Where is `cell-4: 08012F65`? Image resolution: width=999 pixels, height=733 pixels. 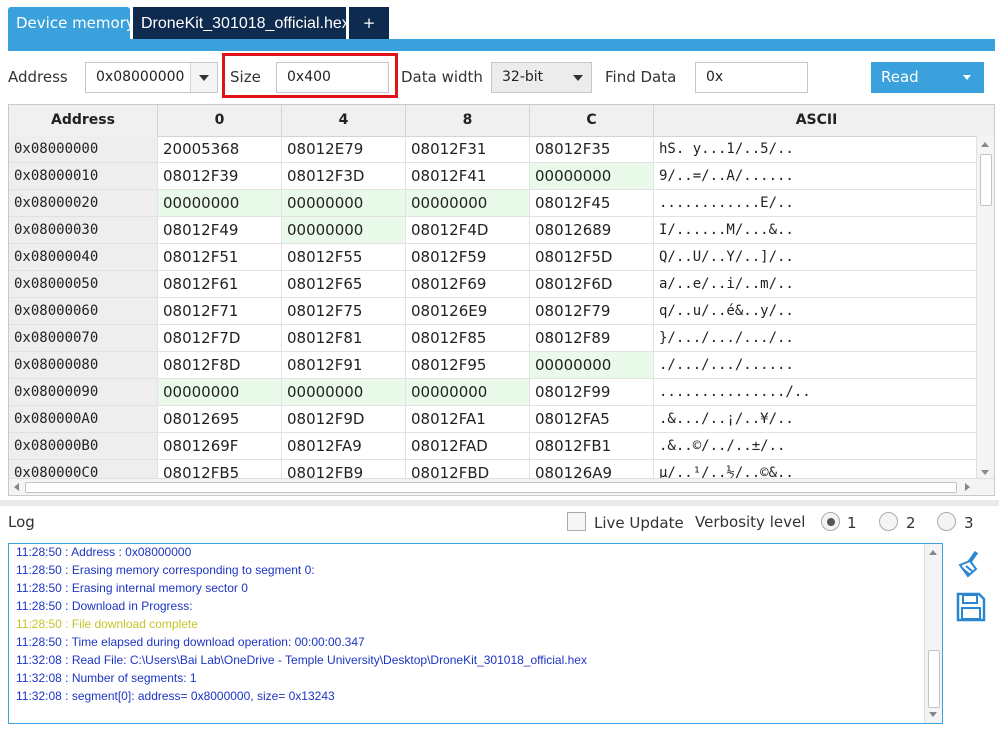 cell-4: 08012F65 is located at coordinates (344, 284).